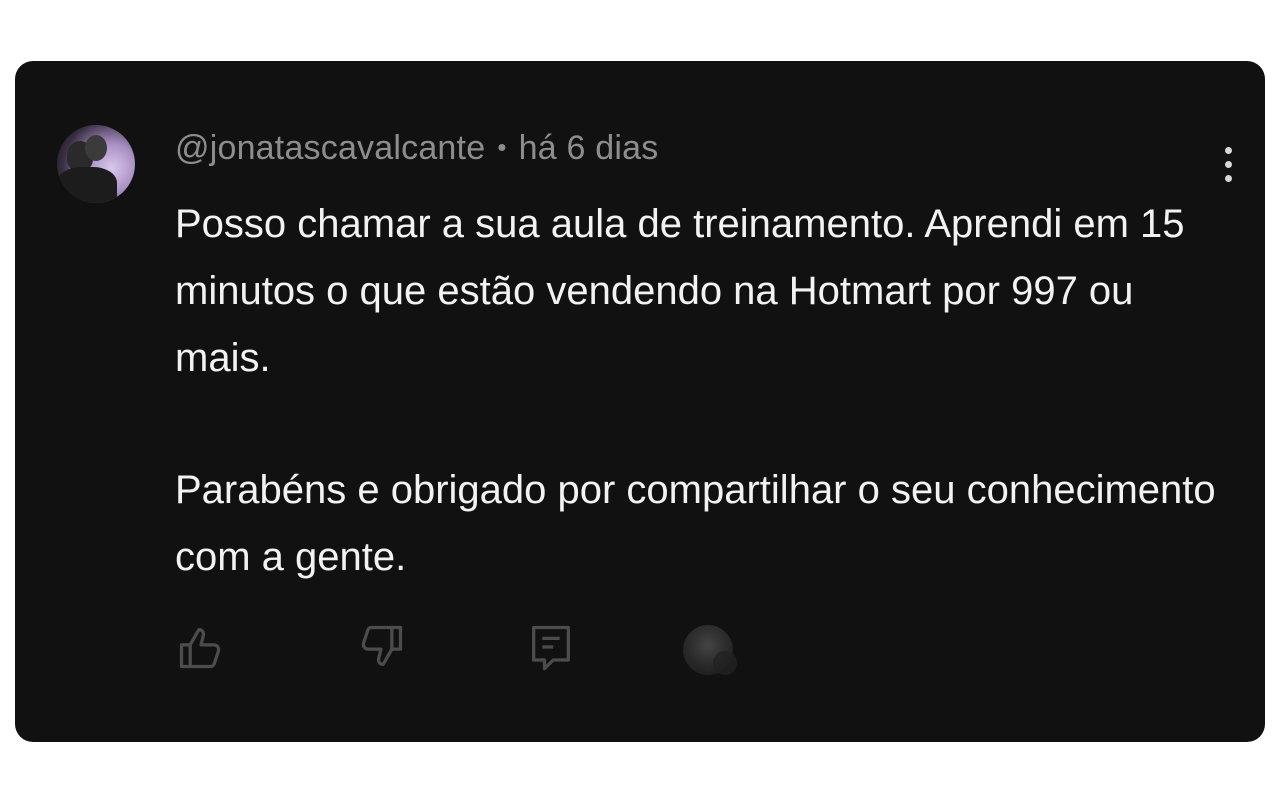 This screenshot has width=1280, height=803. I want to click on more-vertical-icon, so click(1231, 165).